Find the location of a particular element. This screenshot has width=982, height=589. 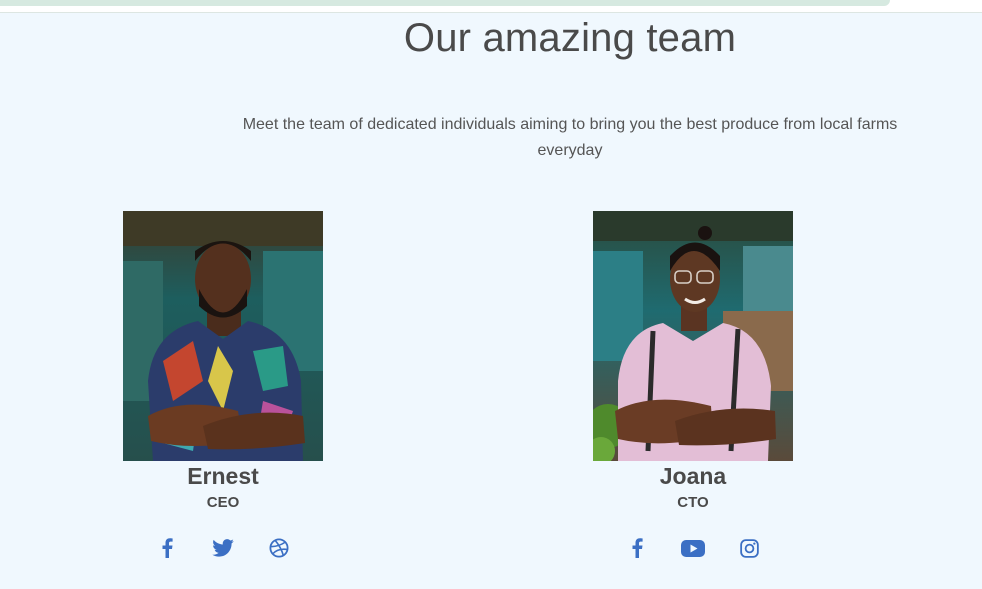

twitter-icon is located at coordinates (223, 548).